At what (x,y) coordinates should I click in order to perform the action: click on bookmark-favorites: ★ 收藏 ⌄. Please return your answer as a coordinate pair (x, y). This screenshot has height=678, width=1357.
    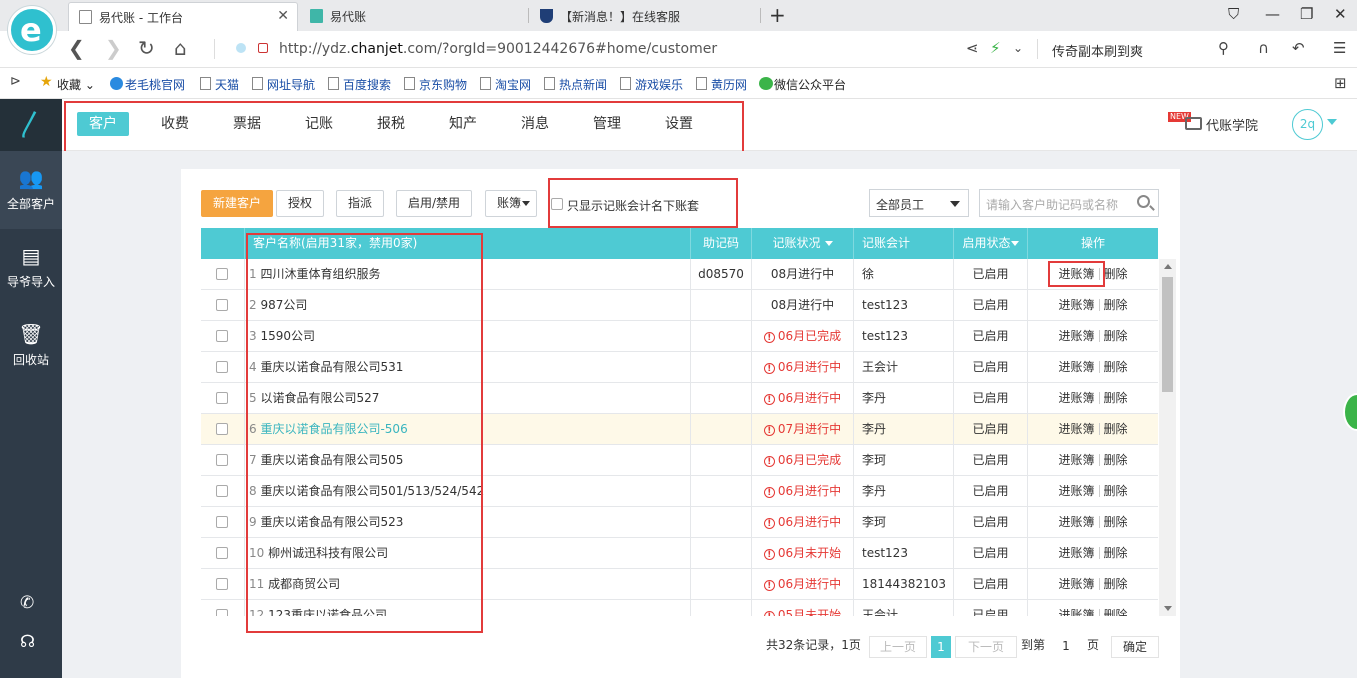
    Looking at the image, I should click on (67, 83).